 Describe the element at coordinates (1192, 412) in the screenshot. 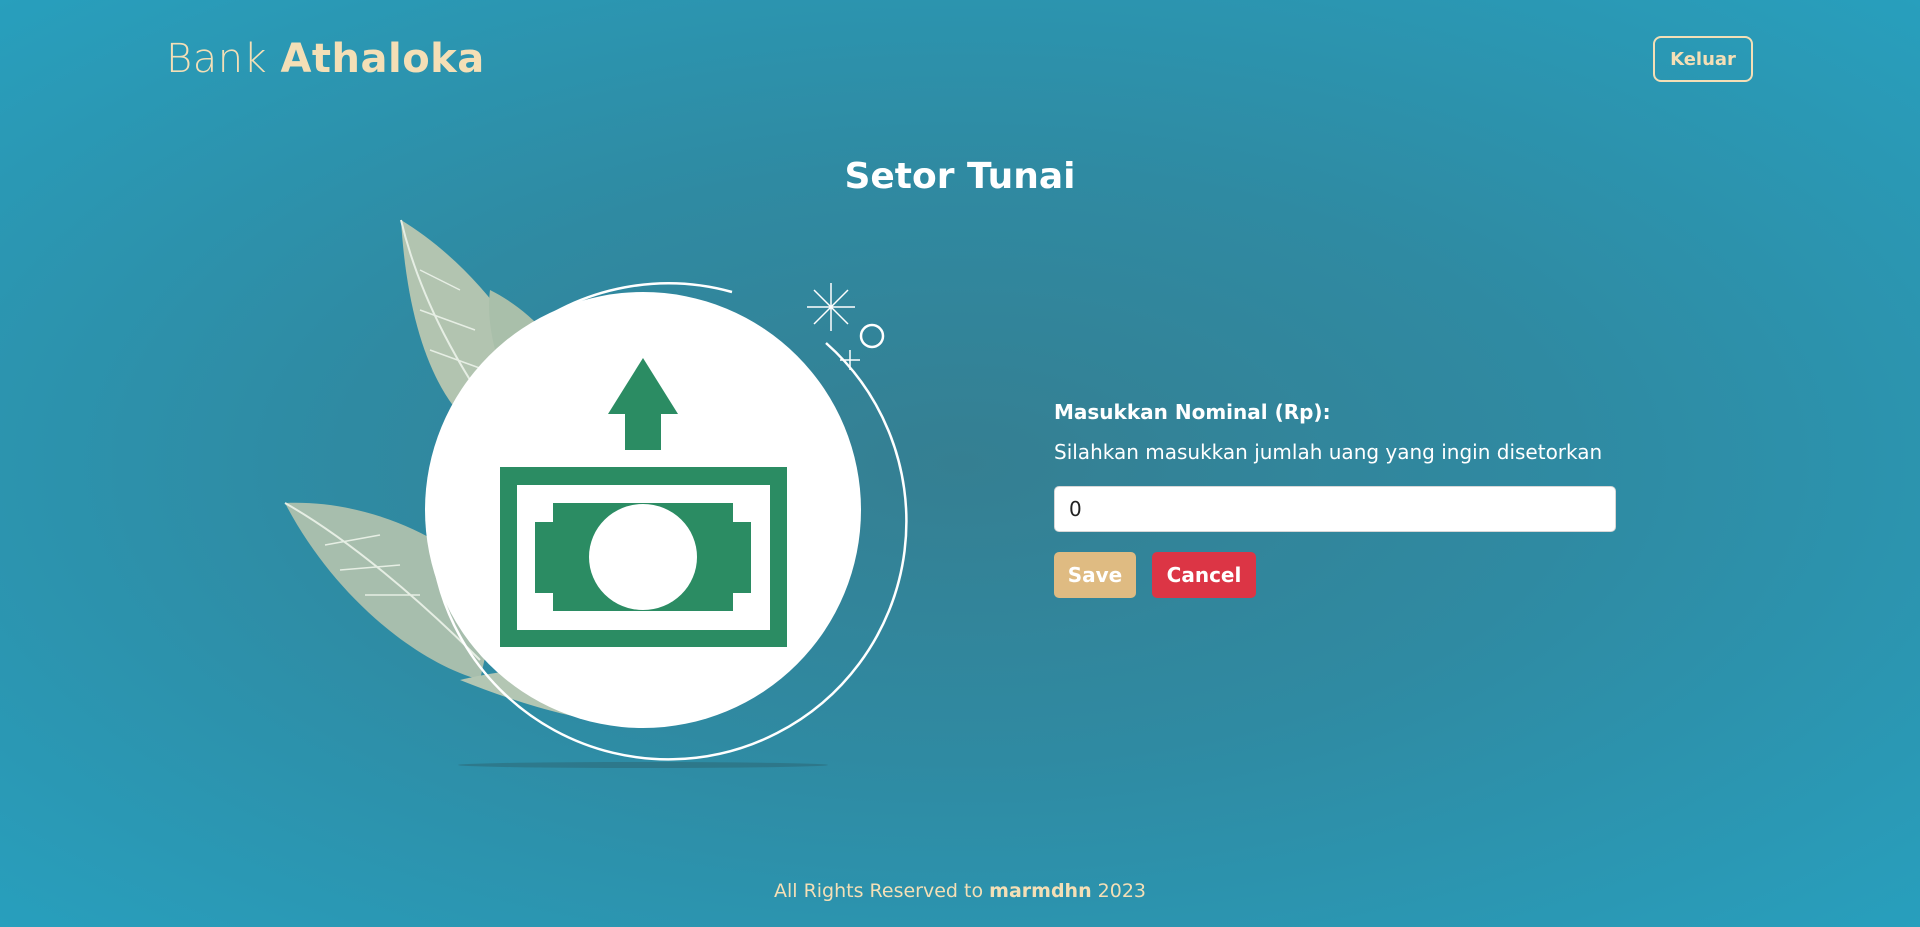

I see `amount-label: Masukkan Nominal (Rp):` at that location.